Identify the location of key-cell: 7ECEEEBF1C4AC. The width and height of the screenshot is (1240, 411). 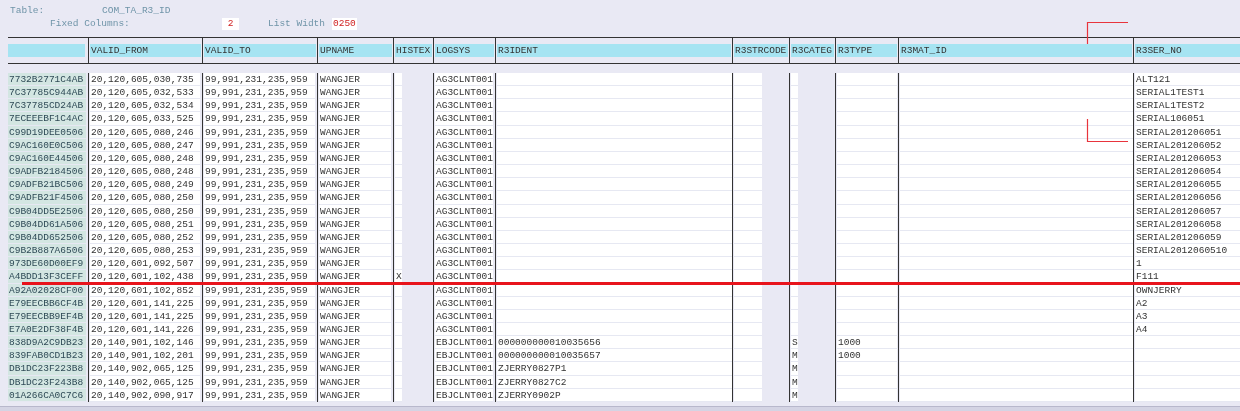
(47, 119).